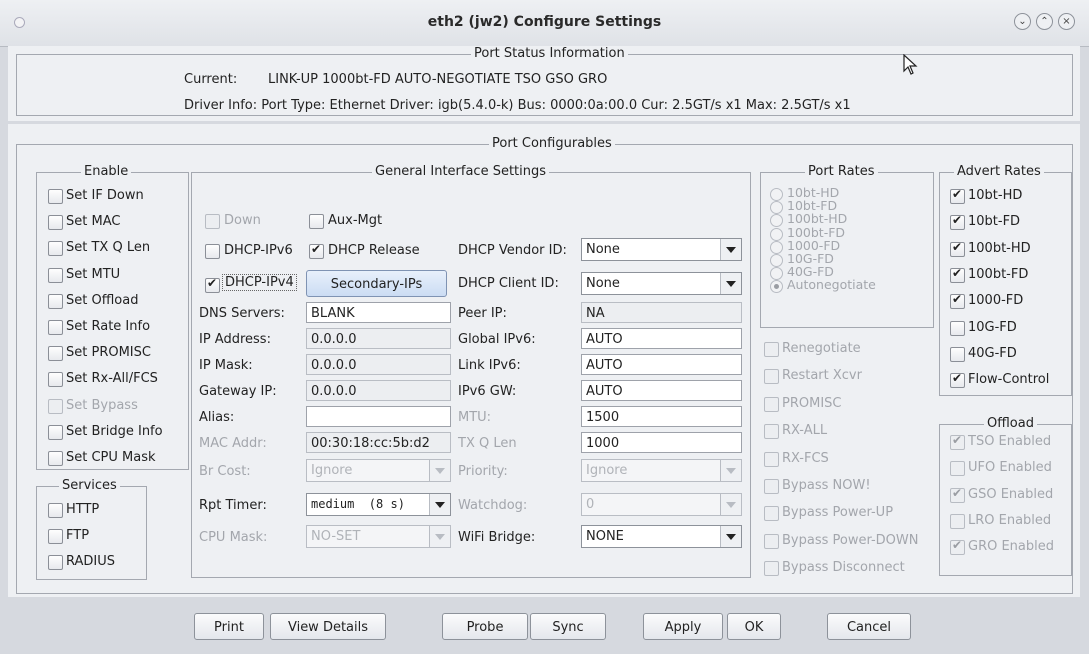  Describe the element at coordinates (55, 510) in the screenshot. I see `http-checkbox` at that location.